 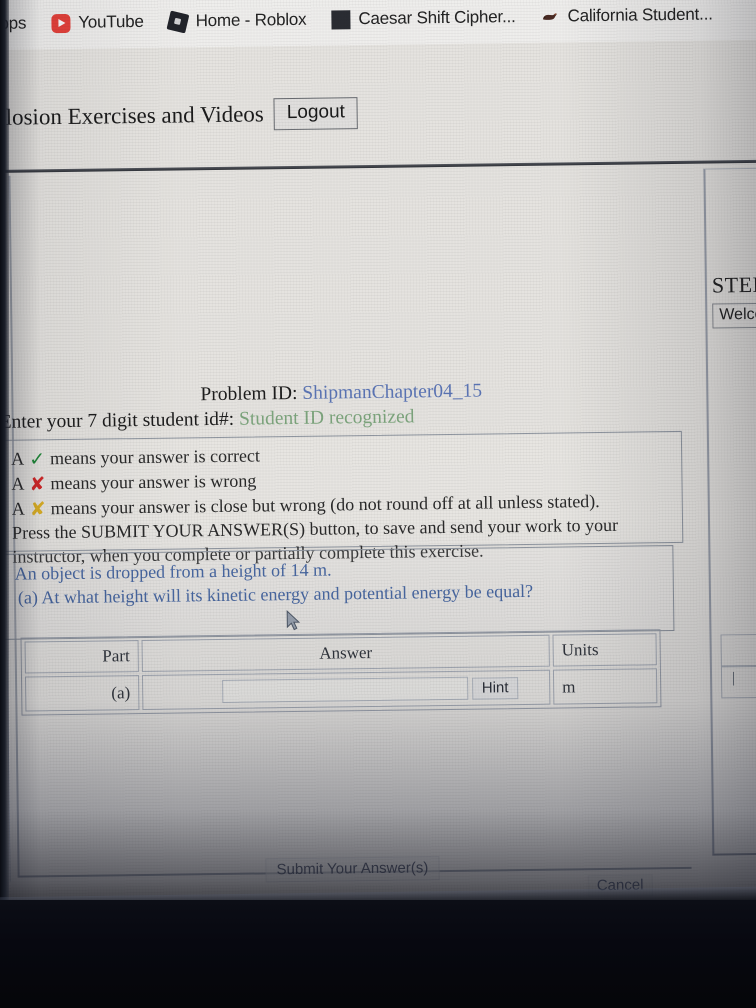 What do you see at coordinates (37, 509) in the screenshot?
I see `cross-close-icon: ✘` at bounding box center [37, 509].